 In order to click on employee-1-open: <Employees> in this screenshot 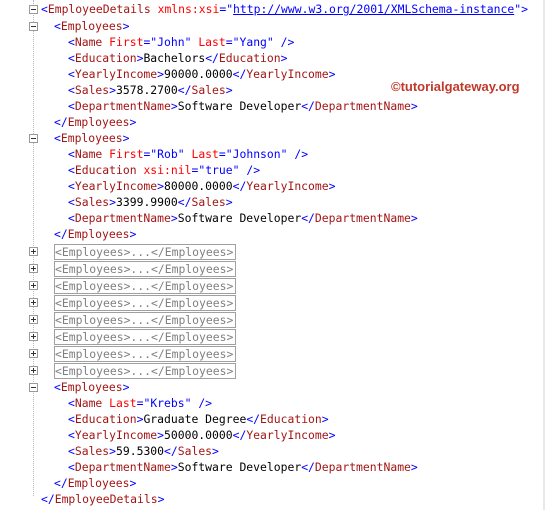, I will do `click(92, 26)`.